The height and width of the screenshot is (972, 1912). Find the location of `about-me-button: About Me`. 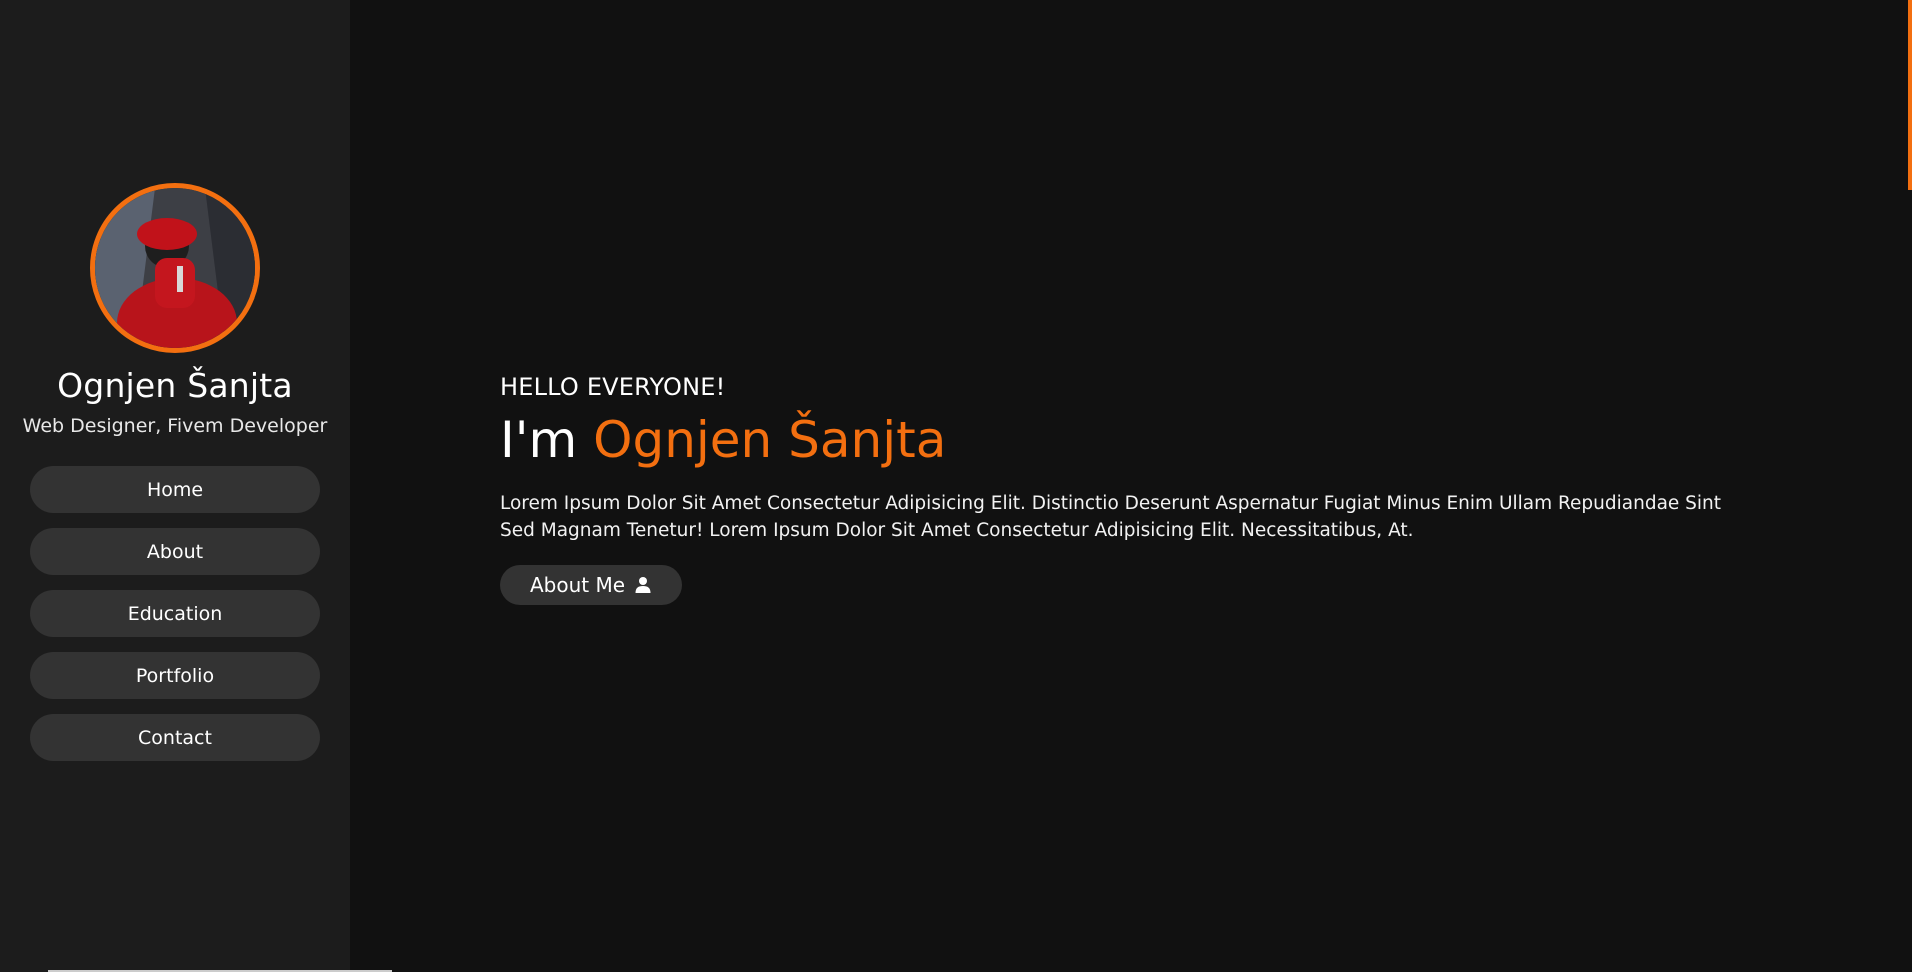

about-me-button: About Me is located at coordinates (591, 585).